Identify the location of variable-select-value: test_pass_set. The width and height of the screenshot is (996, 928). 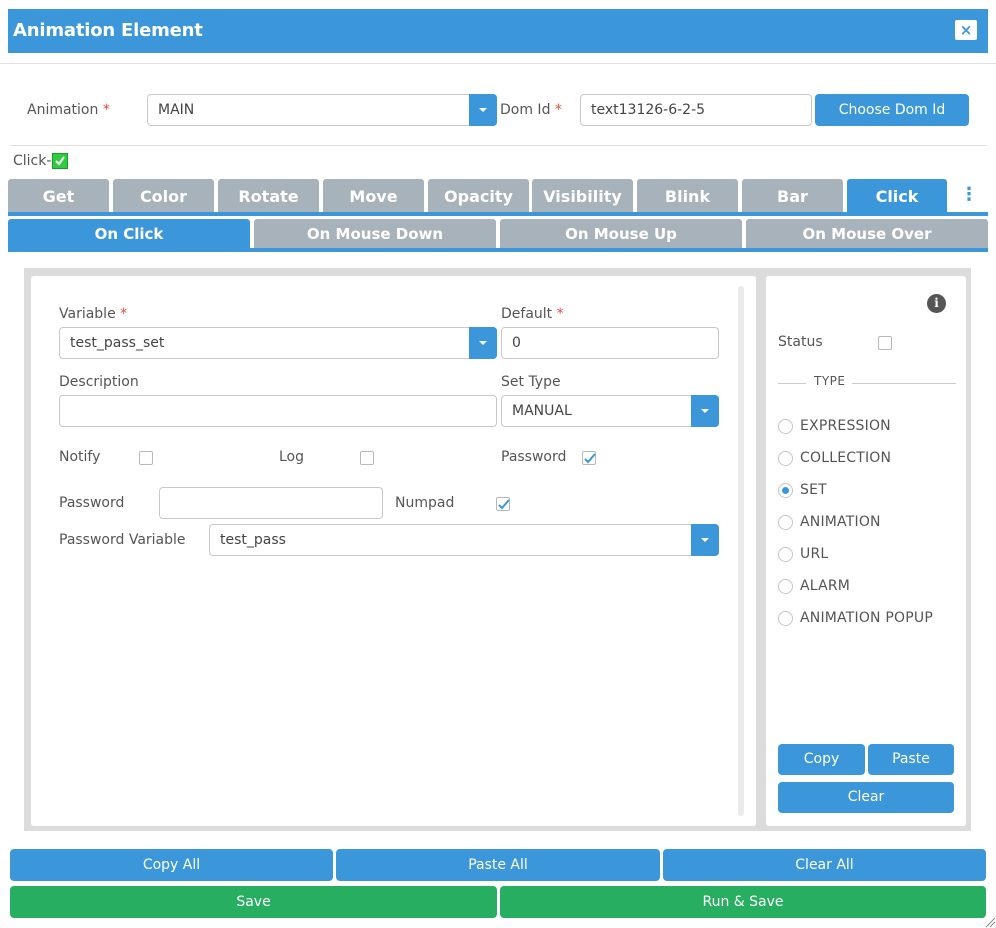
(117, 343).